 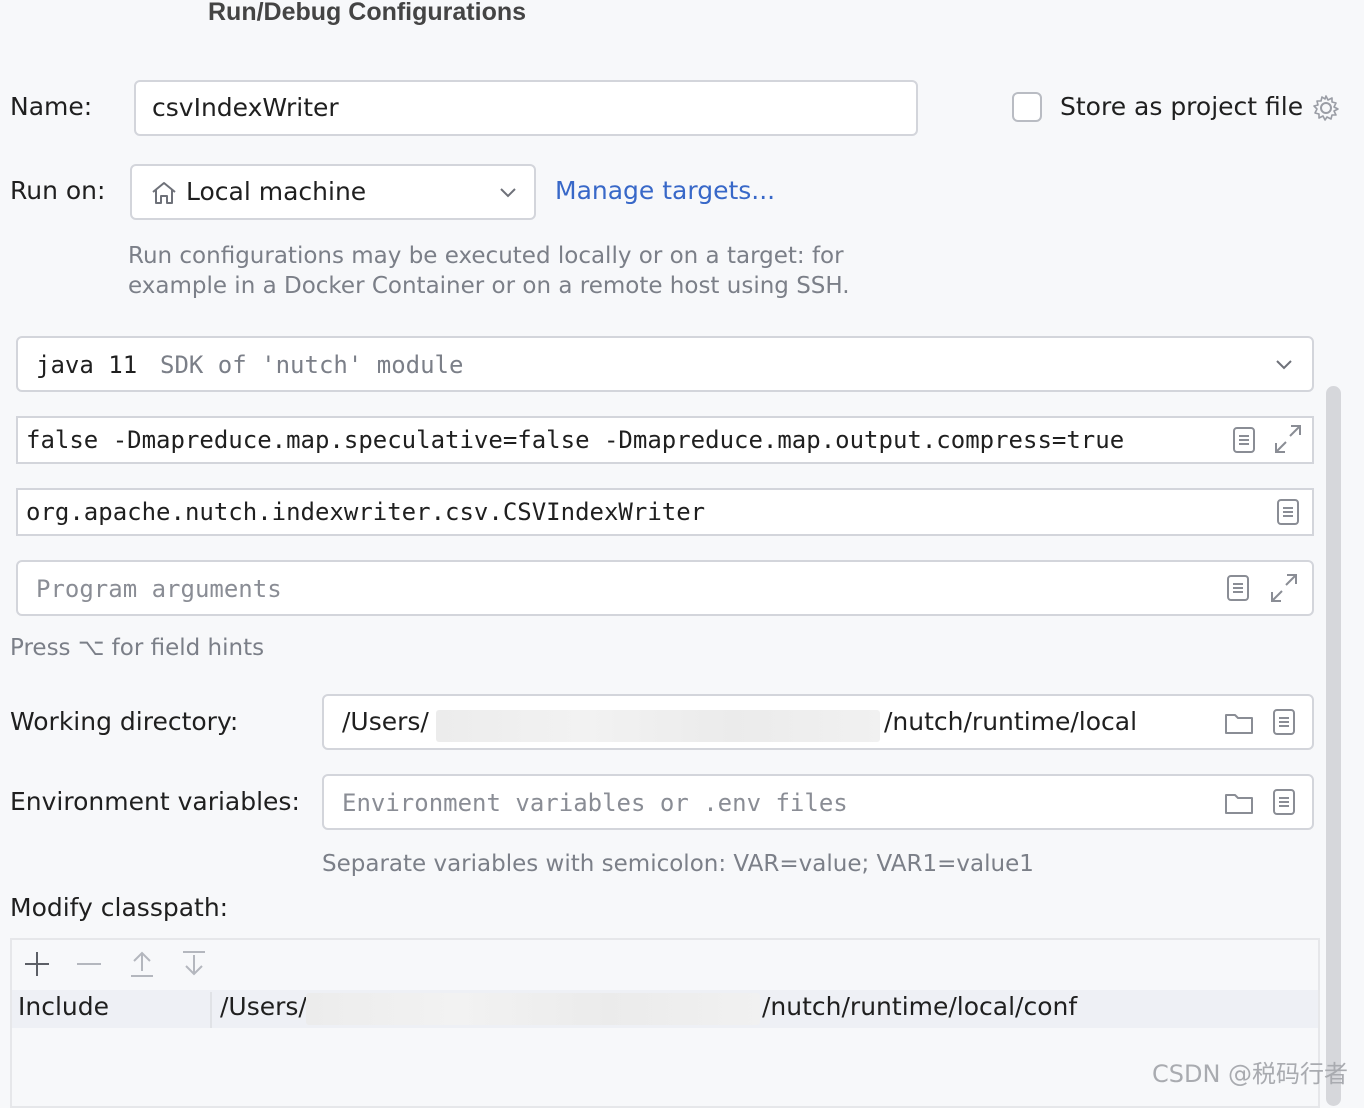 What do you see at coordinates (137, 648) in the screenshot?
I see `field-hints: Press ⌥ for field hints` at bounding box center [137, 648].